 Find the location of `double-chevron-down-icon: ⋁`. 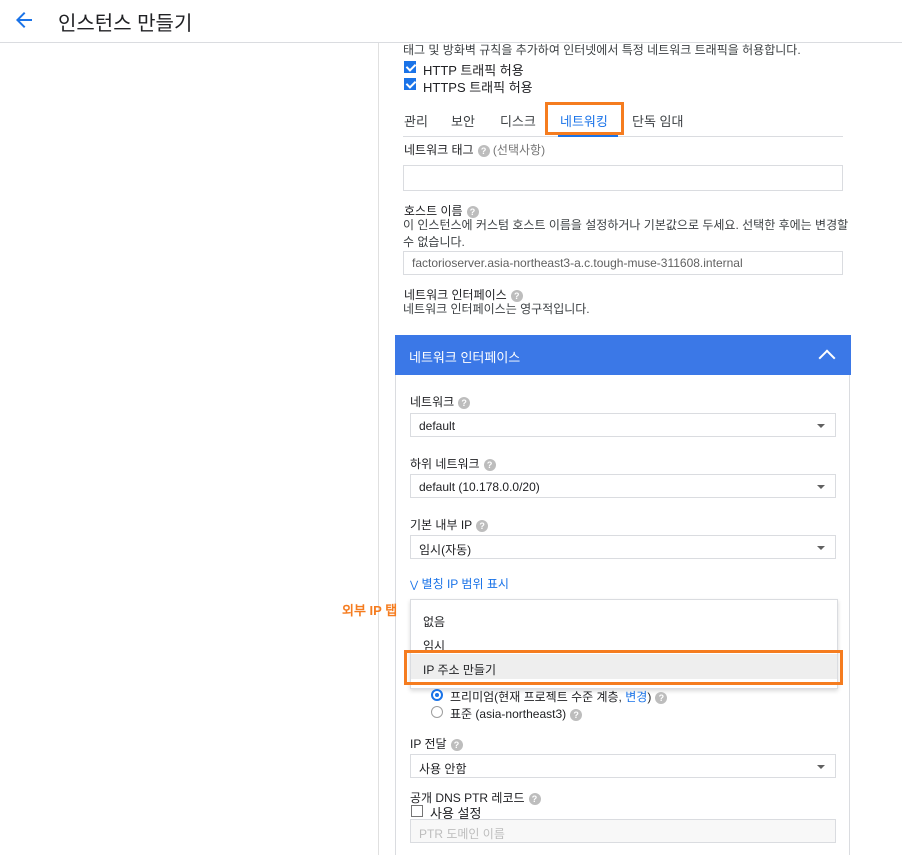

double-chevron-down-icon: ⋁ is located at coordinates (414, 585).